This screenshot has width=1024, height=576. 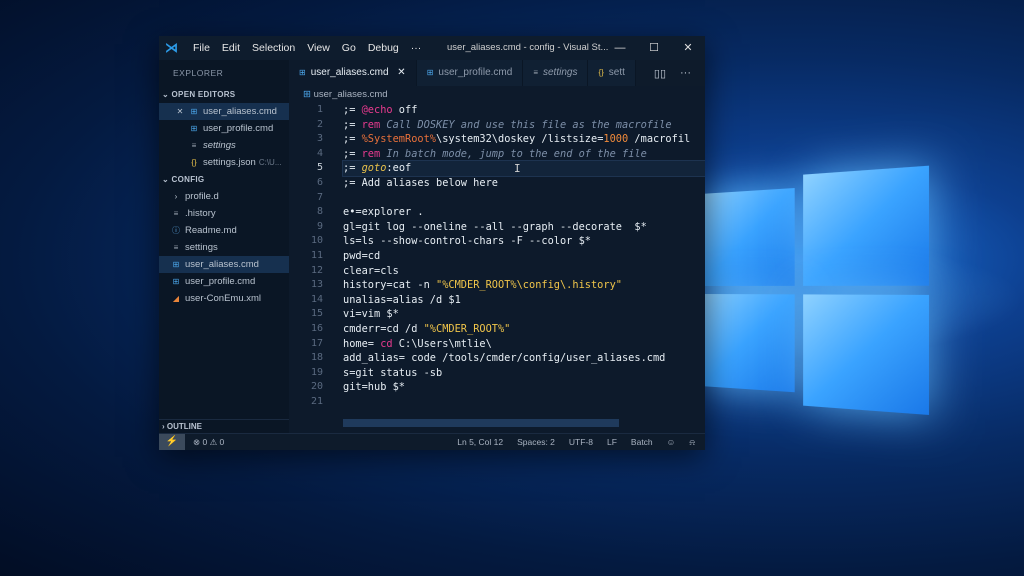 I want to click on line-number: 12, so click(x=313, y=271).